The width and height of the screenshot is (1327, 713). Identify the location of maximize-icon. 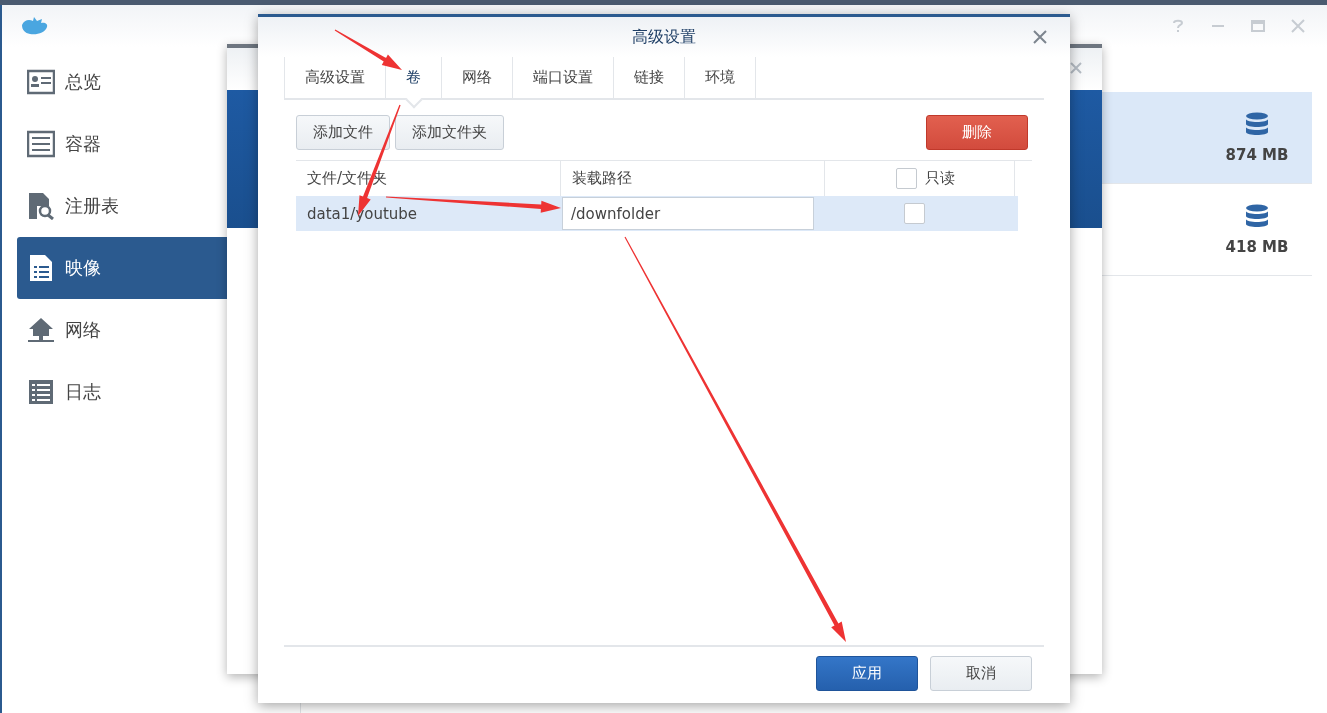
(1258, 26).